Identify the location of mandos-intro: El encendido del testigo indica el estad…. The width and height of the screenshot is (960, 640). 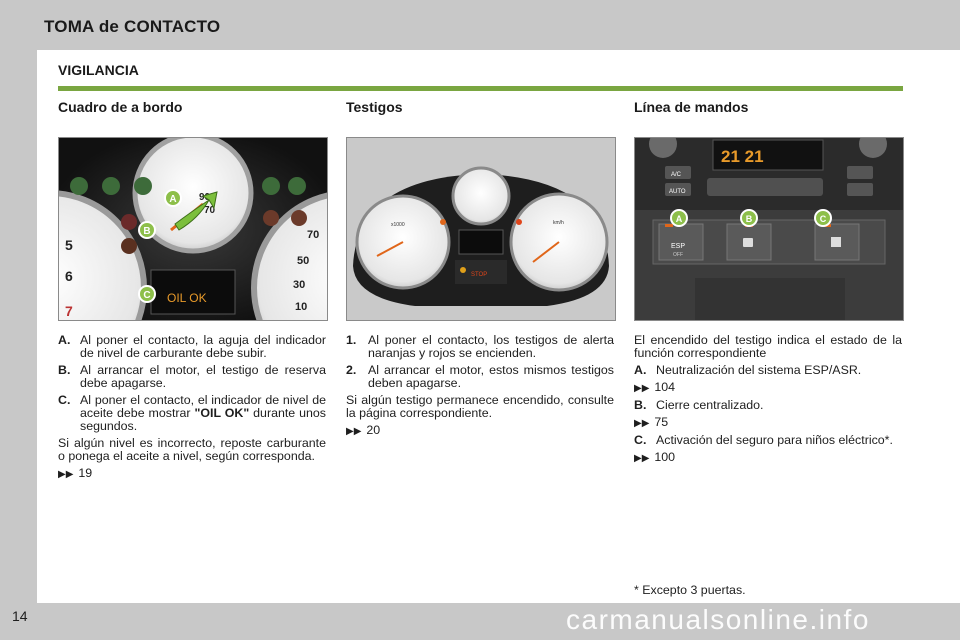
(768, 346).